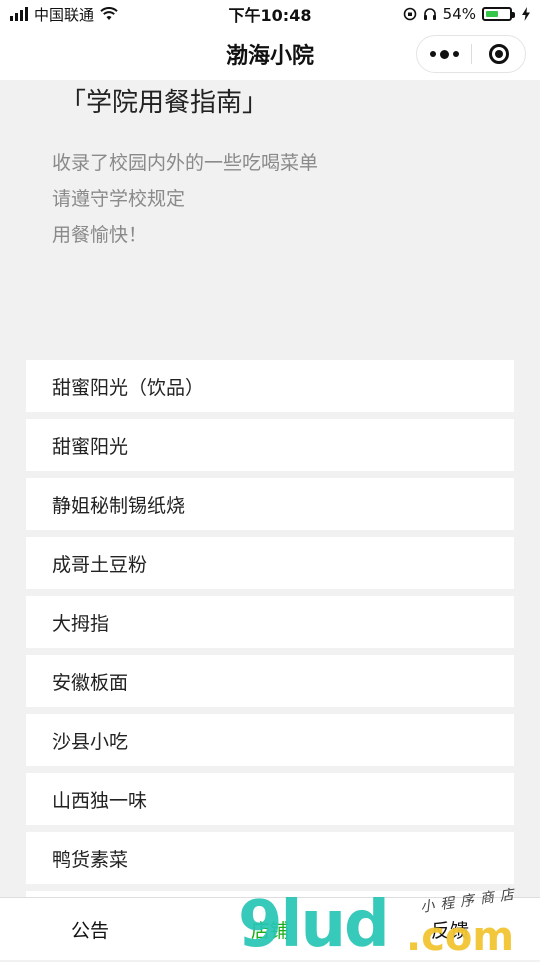 The image size is (540, 962). What do you see at coordinates (526, 14) in the screenshot?
I see `charging-icon` at bounding box center [526, 14].